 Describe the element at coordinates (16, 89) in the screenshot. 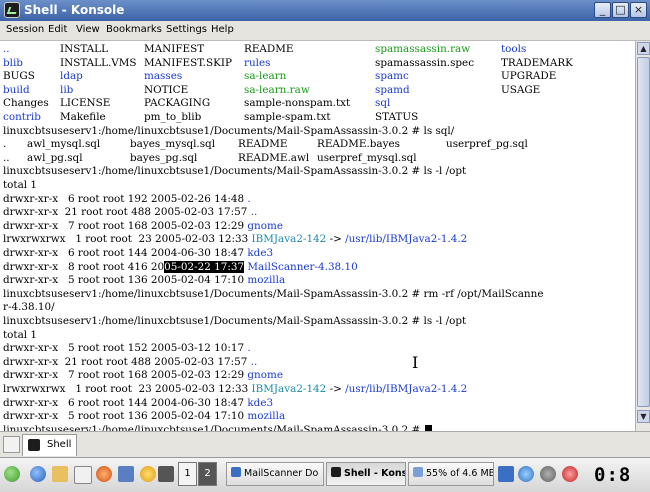

I see `terminal-text-segment: build` at that location.